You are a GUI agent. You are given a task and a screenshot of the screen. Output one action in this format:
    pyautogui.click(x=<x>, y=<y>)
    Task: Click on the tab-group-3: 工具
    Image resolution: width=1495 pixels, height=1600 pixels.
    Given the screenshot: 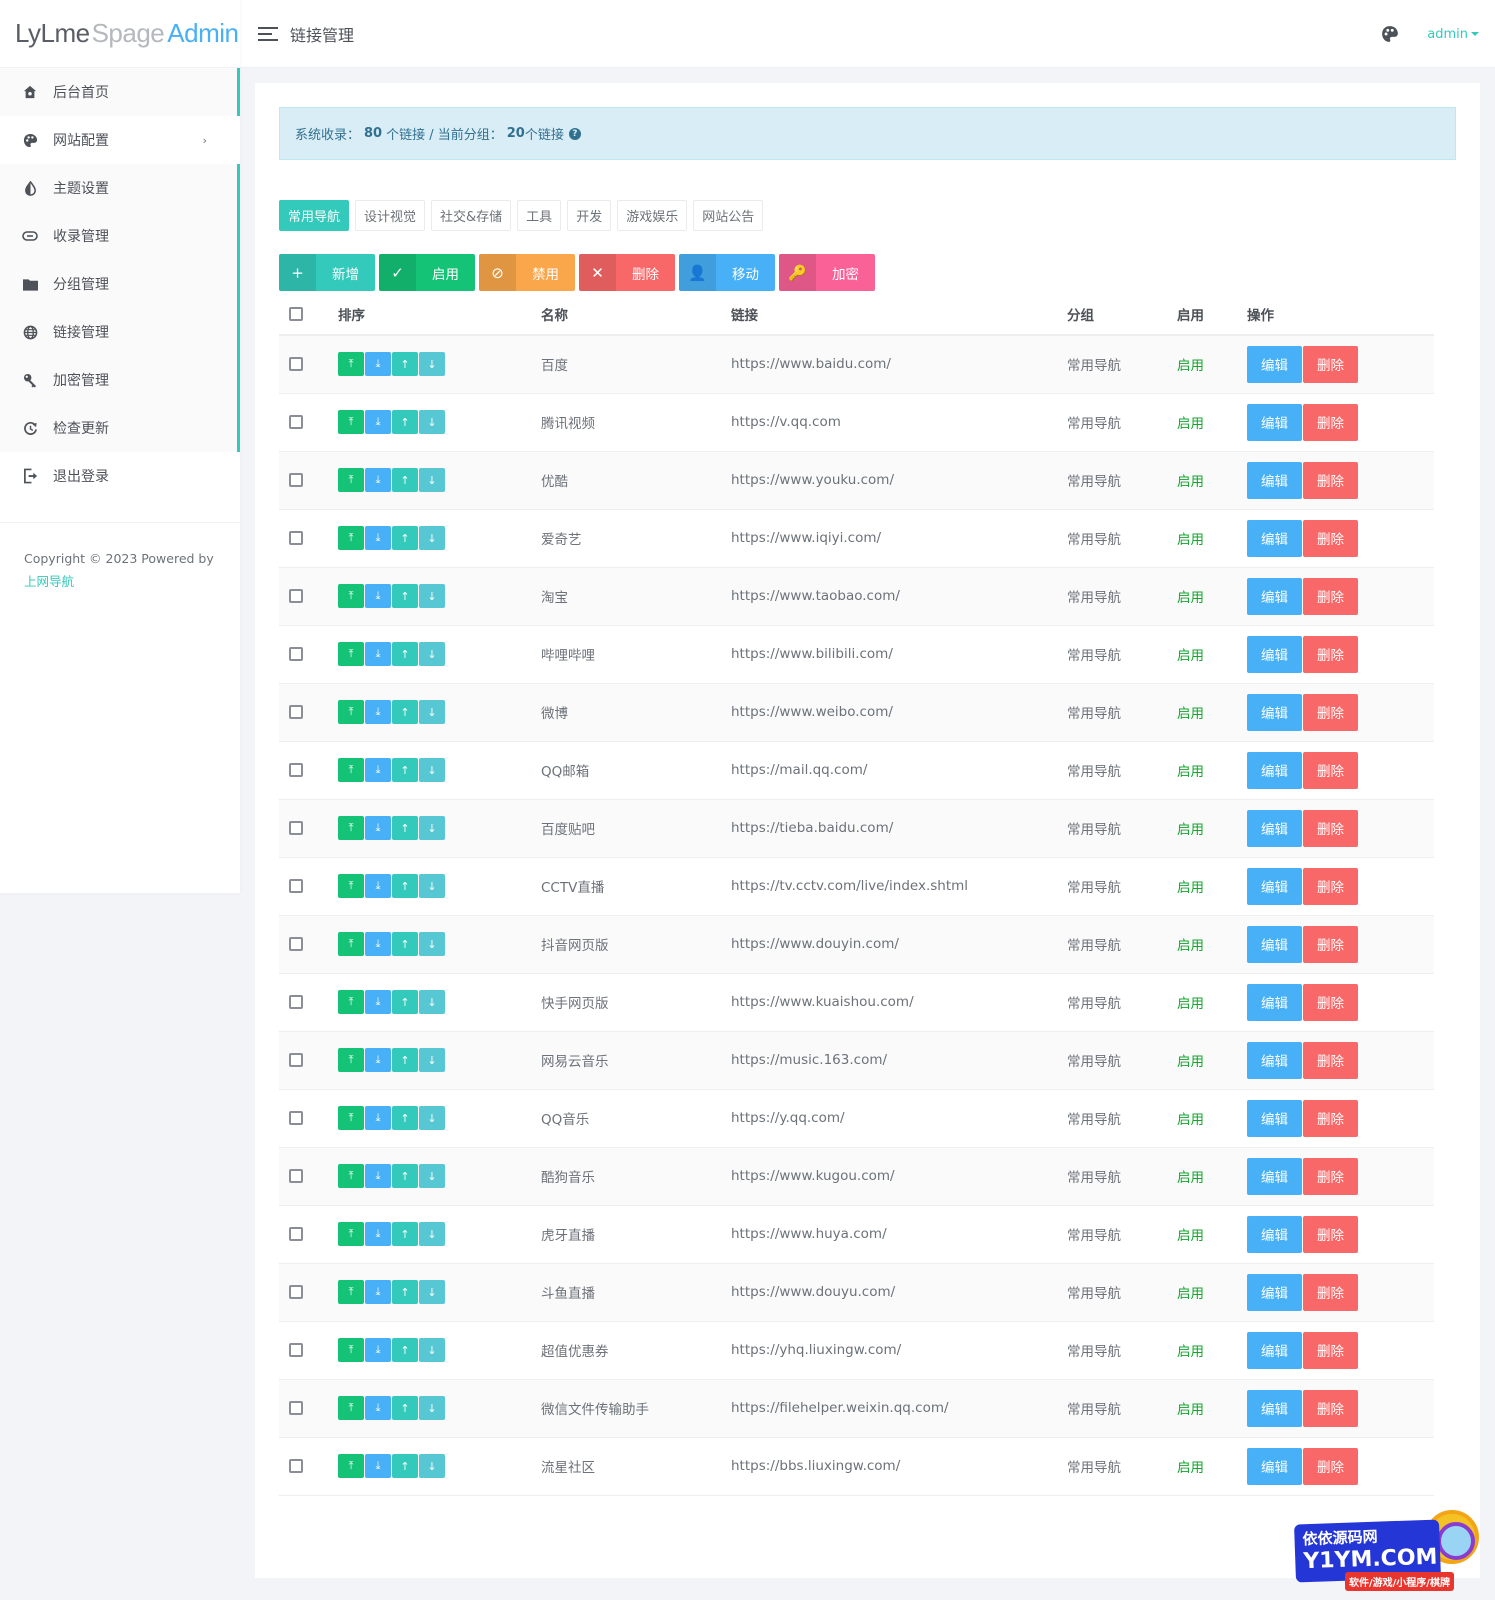 What is the action you would take?
    pyautogui.click(x=539, y=215)
    